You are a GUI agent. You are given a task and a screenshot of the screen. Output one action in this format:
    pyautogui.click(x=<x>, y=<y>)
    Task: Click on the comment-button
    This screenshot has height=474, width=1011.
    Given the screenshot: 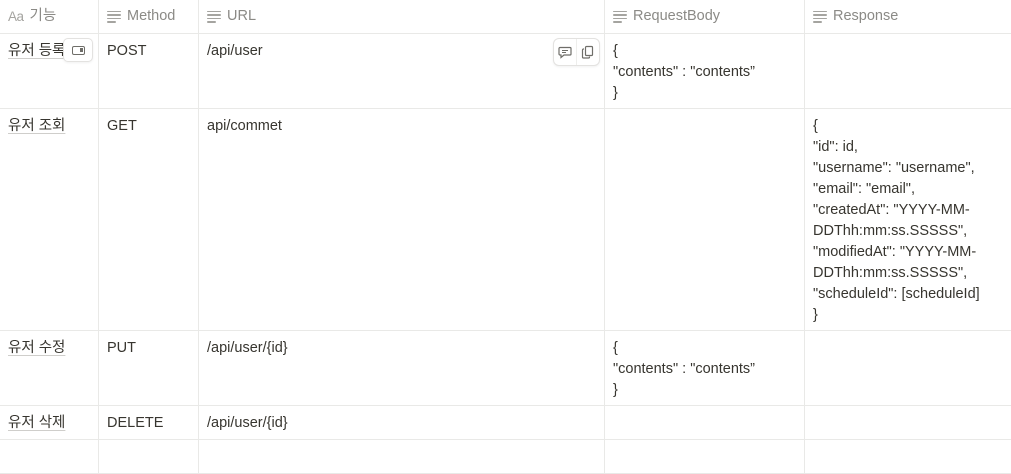 What is the action you would take?
    pyautogui.click(x=565, y=52)
    